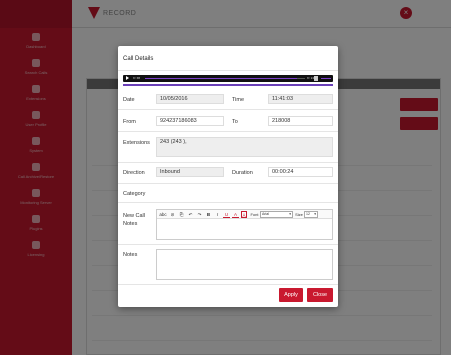 Image resolution: width=451 pixels, height=355 pixels. I want to click on font-select-value: Arial, so click(266, 214).